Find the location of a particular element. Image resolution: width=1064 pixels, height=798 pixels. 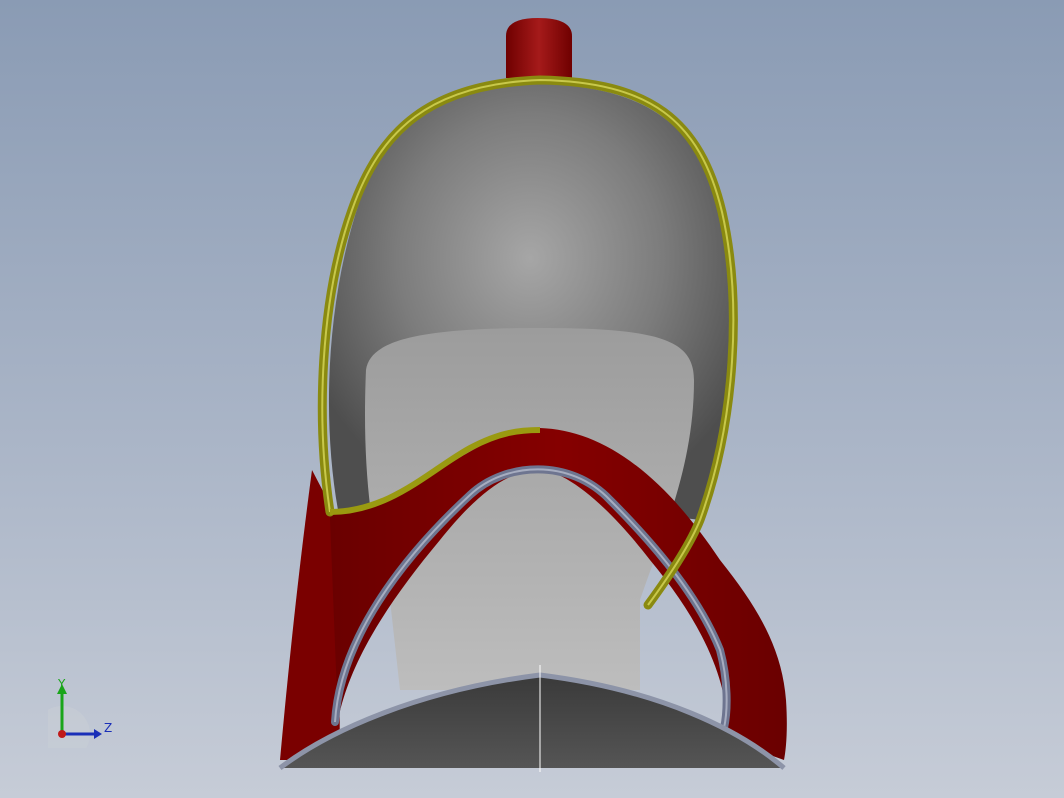

y-axis-label: Y is located at coordinates (61, 684).